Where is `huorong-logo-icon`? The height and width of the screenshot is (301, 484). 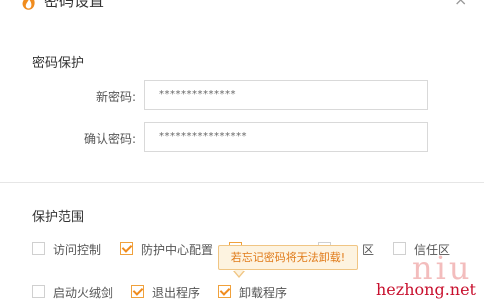
huorong-logo-icon is located at coordinates (28, 5).